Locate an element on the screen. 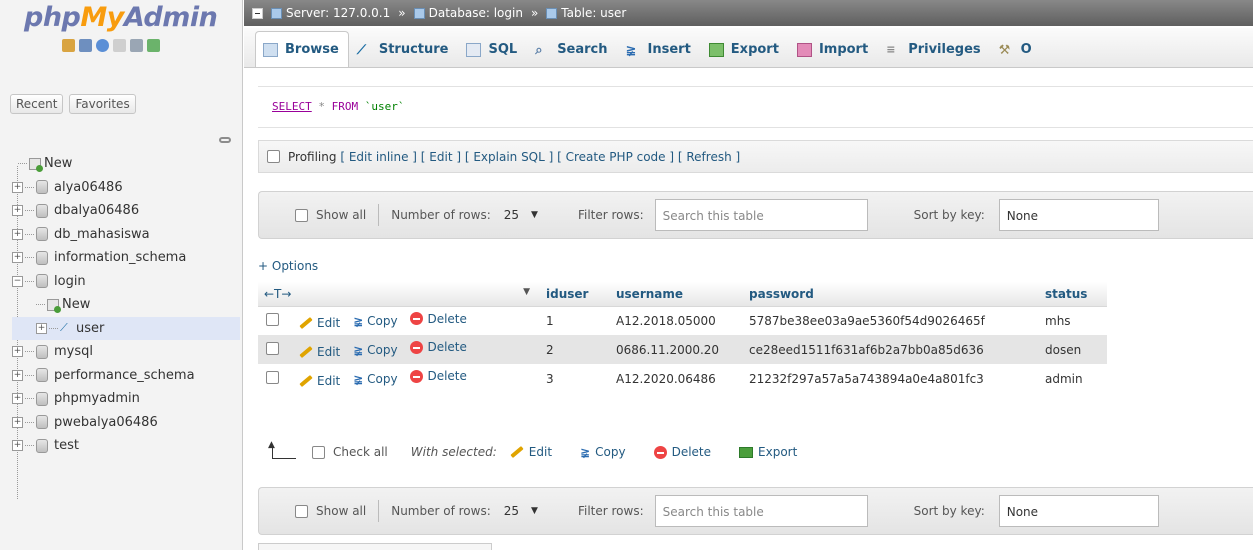  tree-item-database: + test is located at coordinates (126, 446).